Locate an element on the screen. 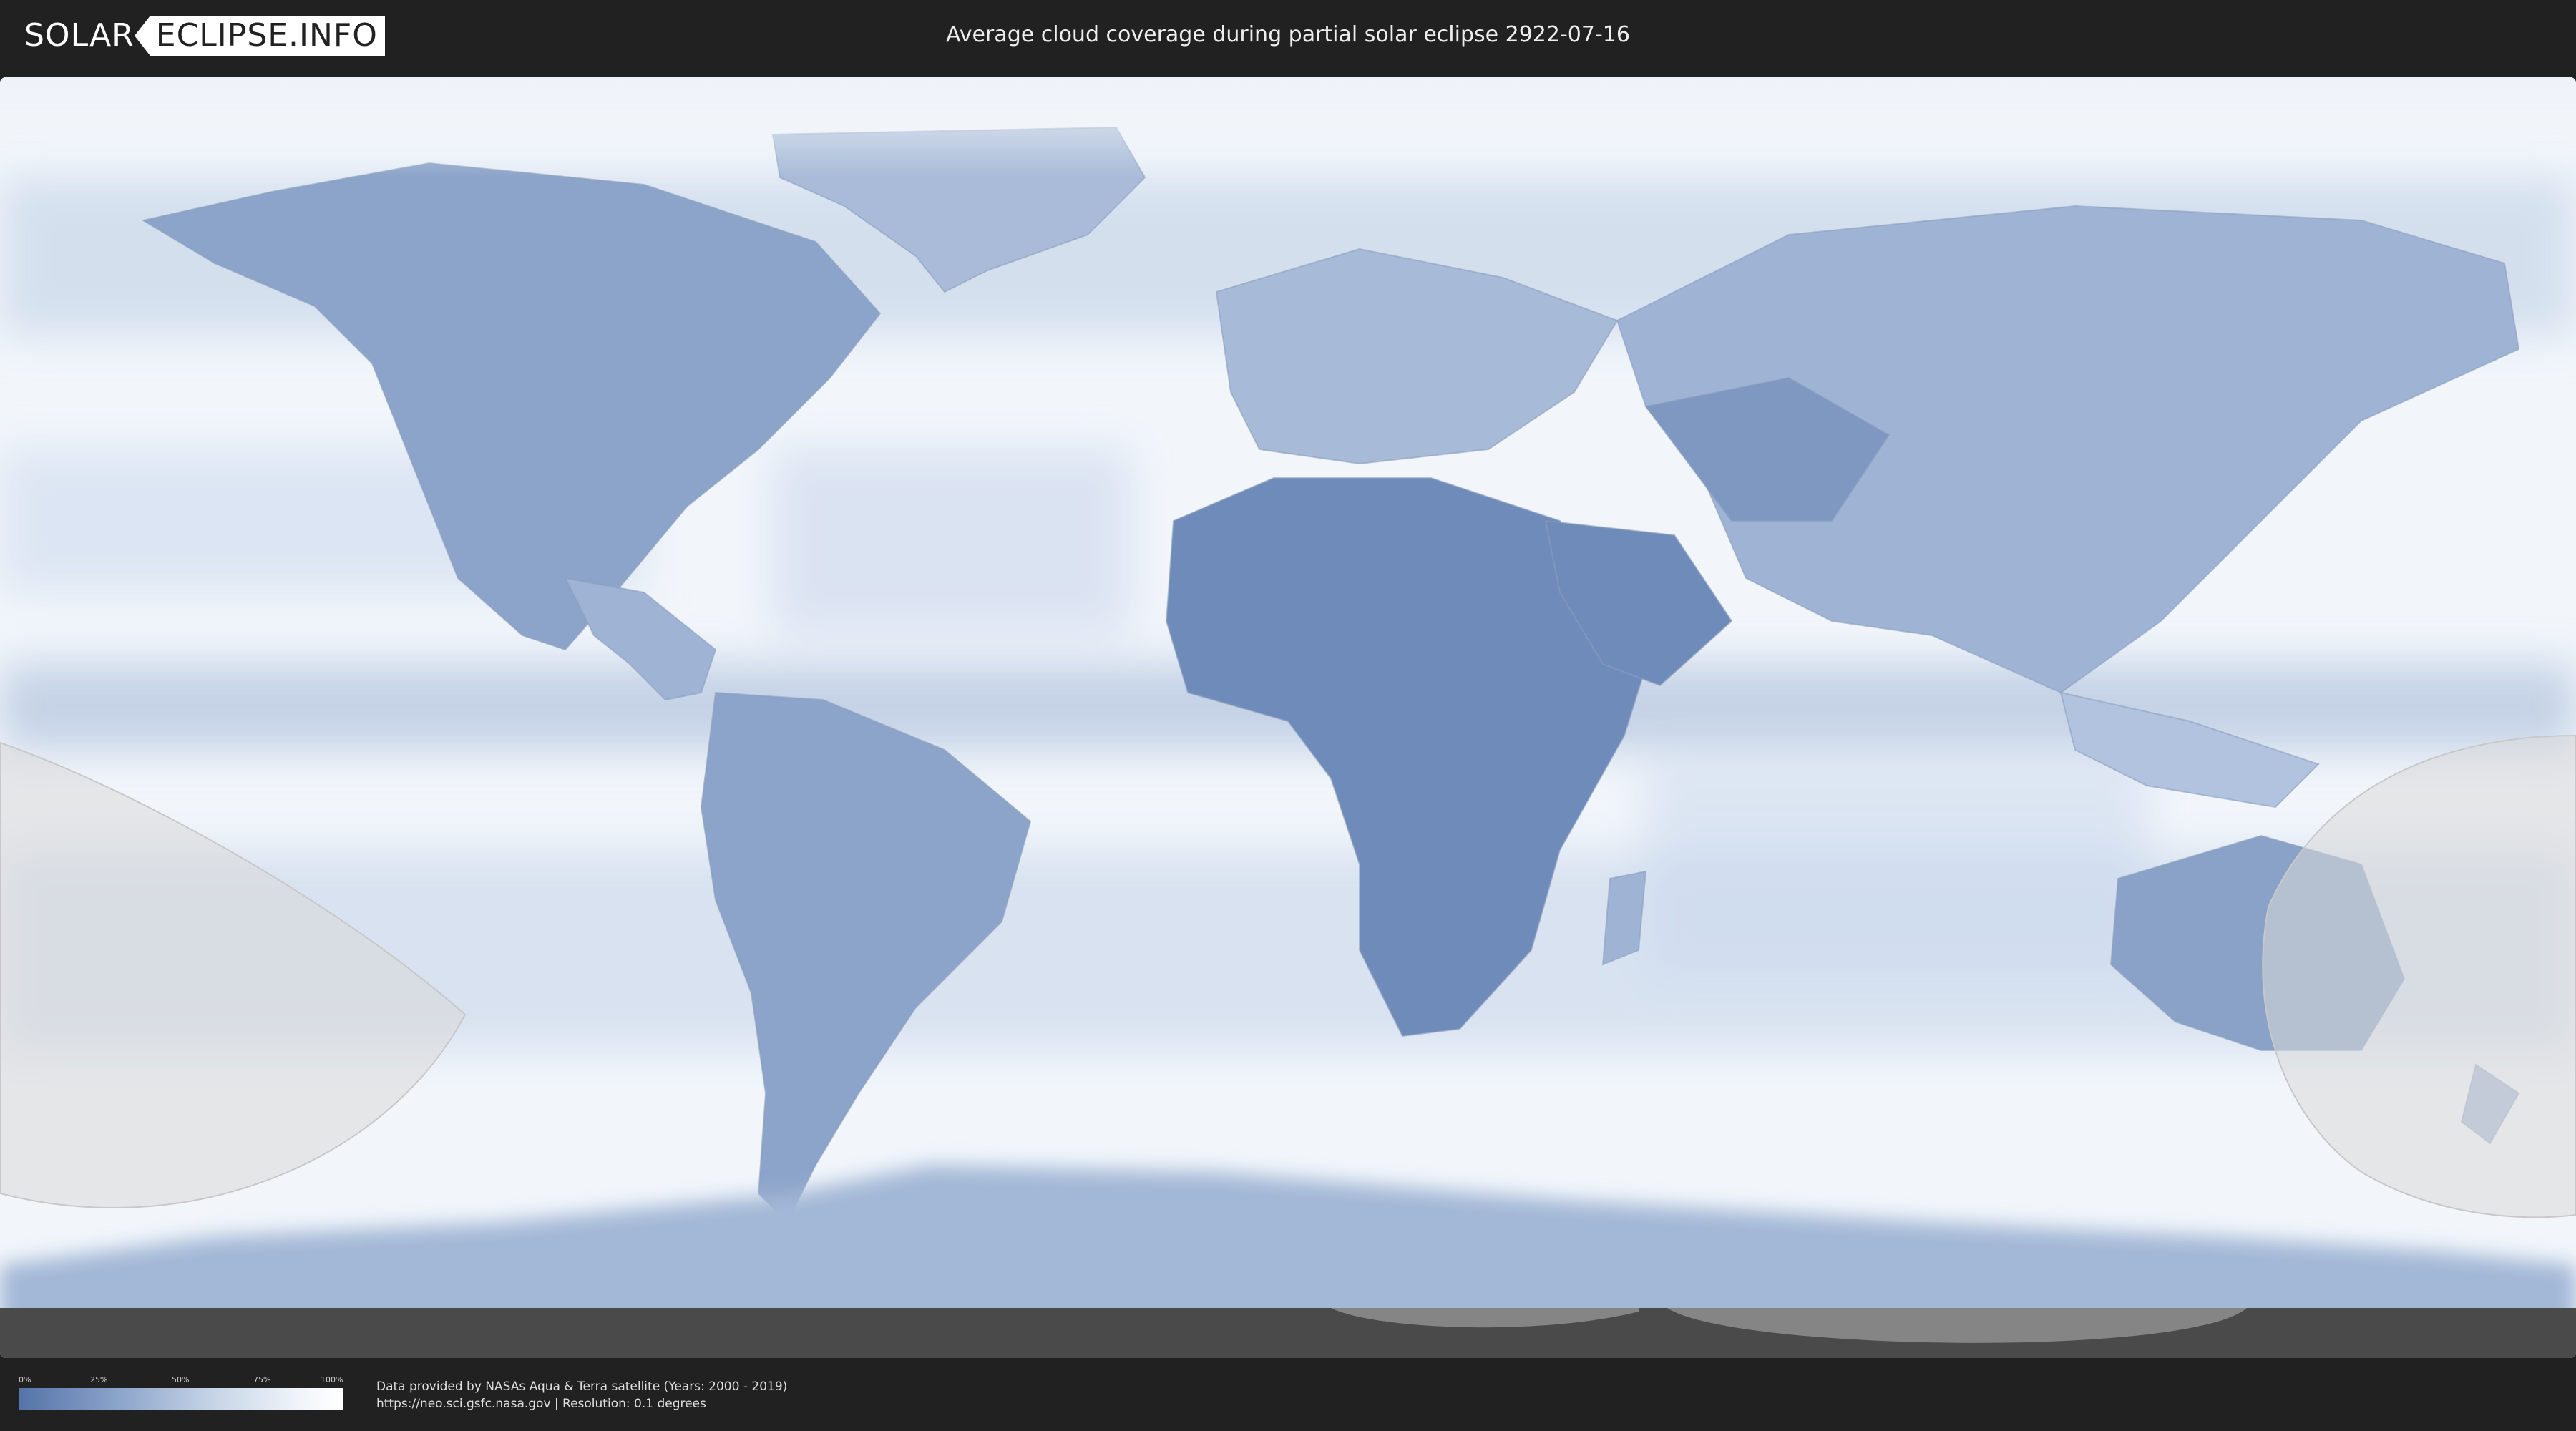 This screenshot has width=2576, height=1431. cloud-band-atlantic is located at coordinates (952, 542).